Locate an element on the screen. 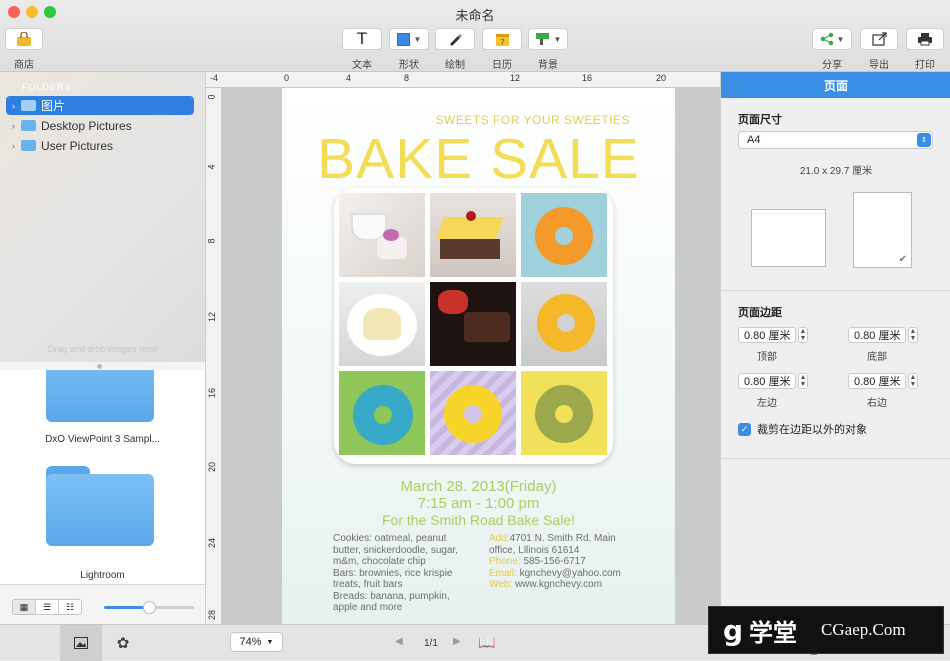 This screenshot has width=950, height=661. text-tool-button: T is located at coordinates (362, 39).